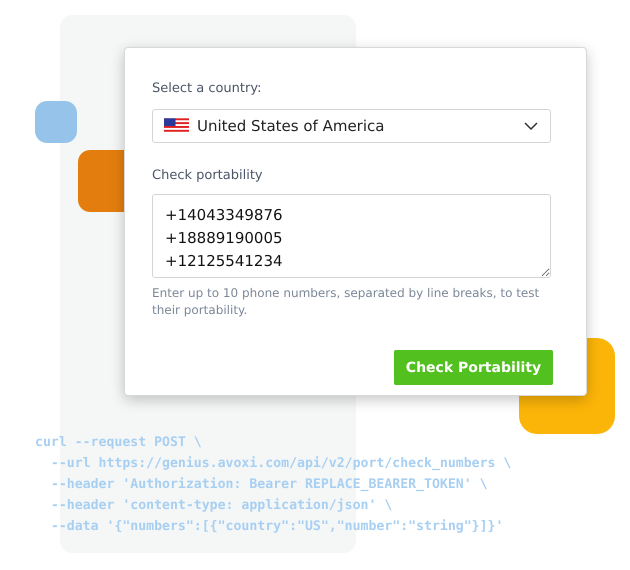 The image size is (630, 570). What do you see at coordinates (351, 126) in the screenshot?
I see `country-select: United States of America` at bounding box center [351, 126].